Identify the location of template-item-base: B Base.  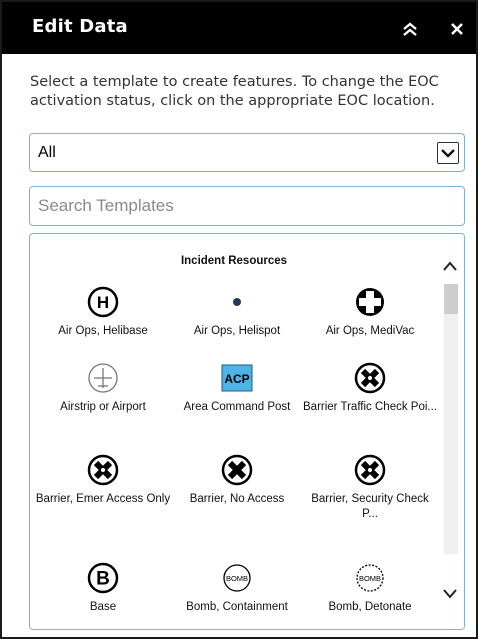
(103, 588).